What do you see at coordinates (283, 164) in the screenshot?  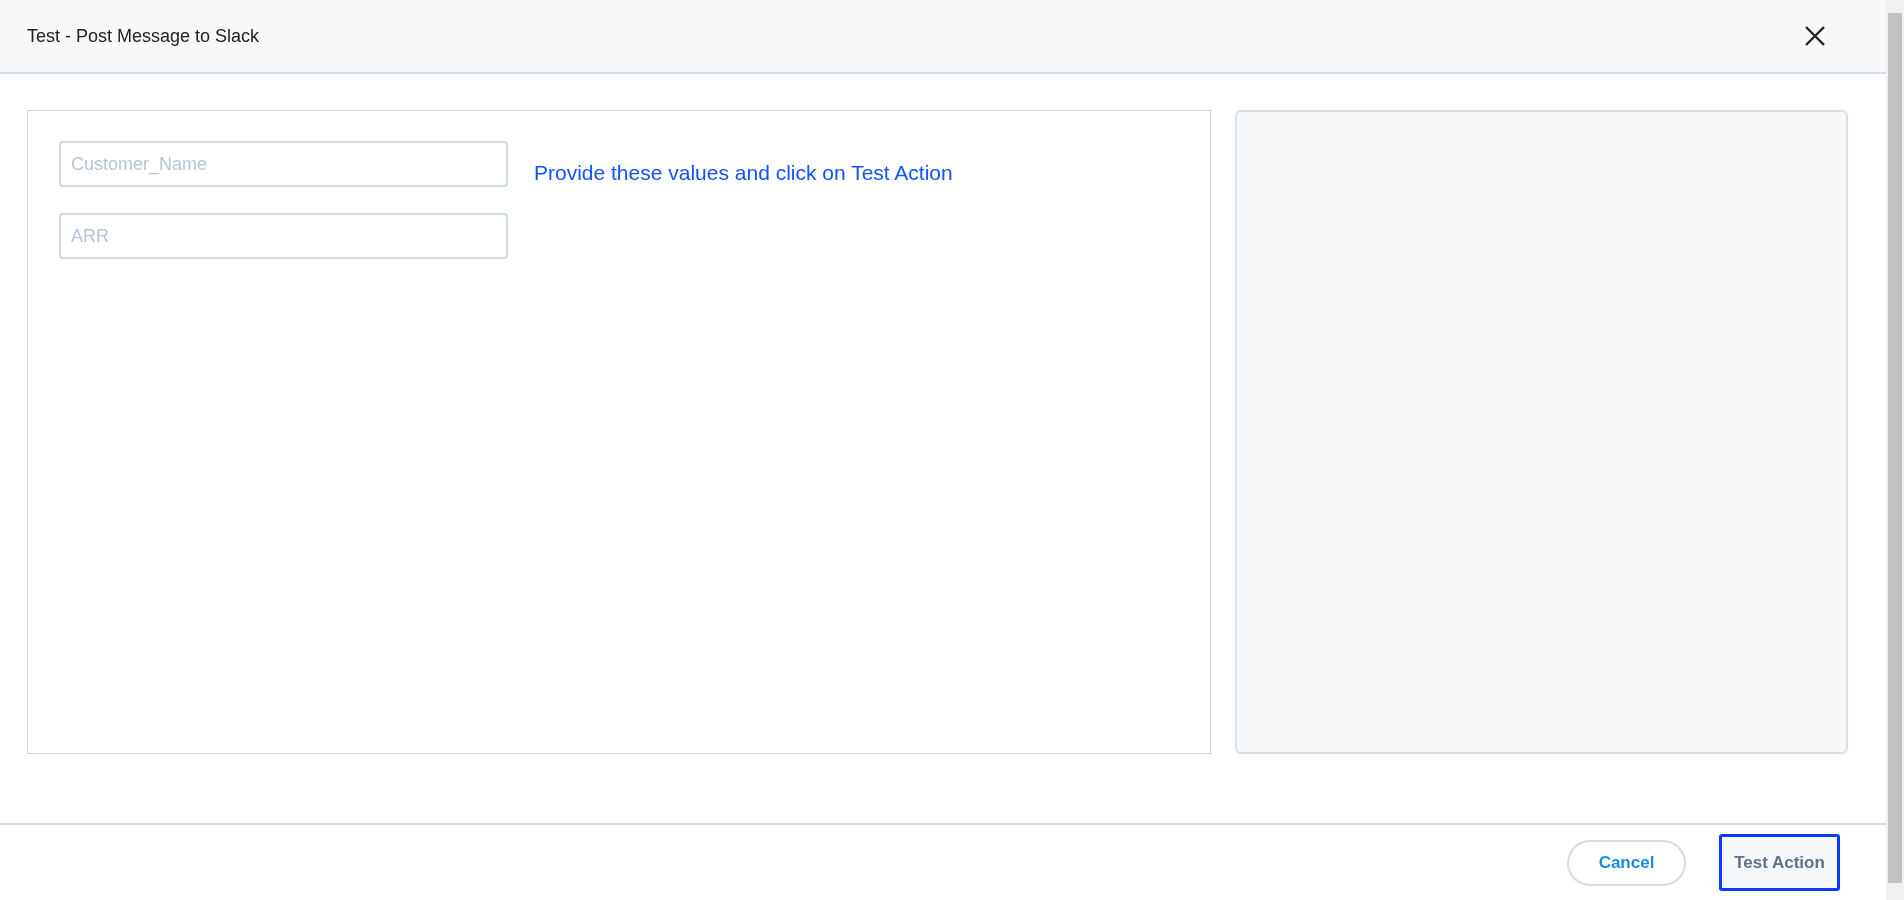 I see `input-field: Customer_Name` at bounding box center [283, 164].